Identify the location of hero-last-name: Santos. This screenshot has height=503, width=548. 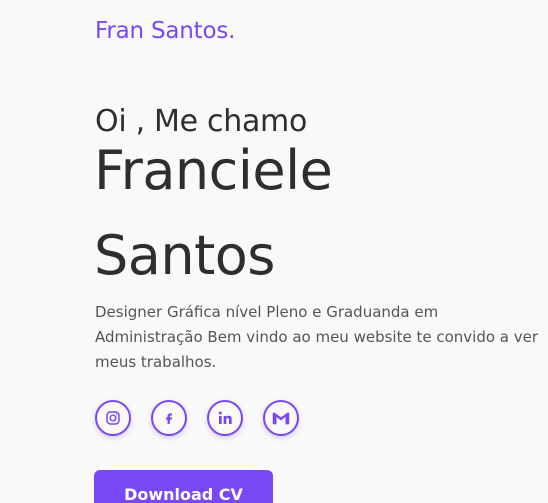
(184, 255).